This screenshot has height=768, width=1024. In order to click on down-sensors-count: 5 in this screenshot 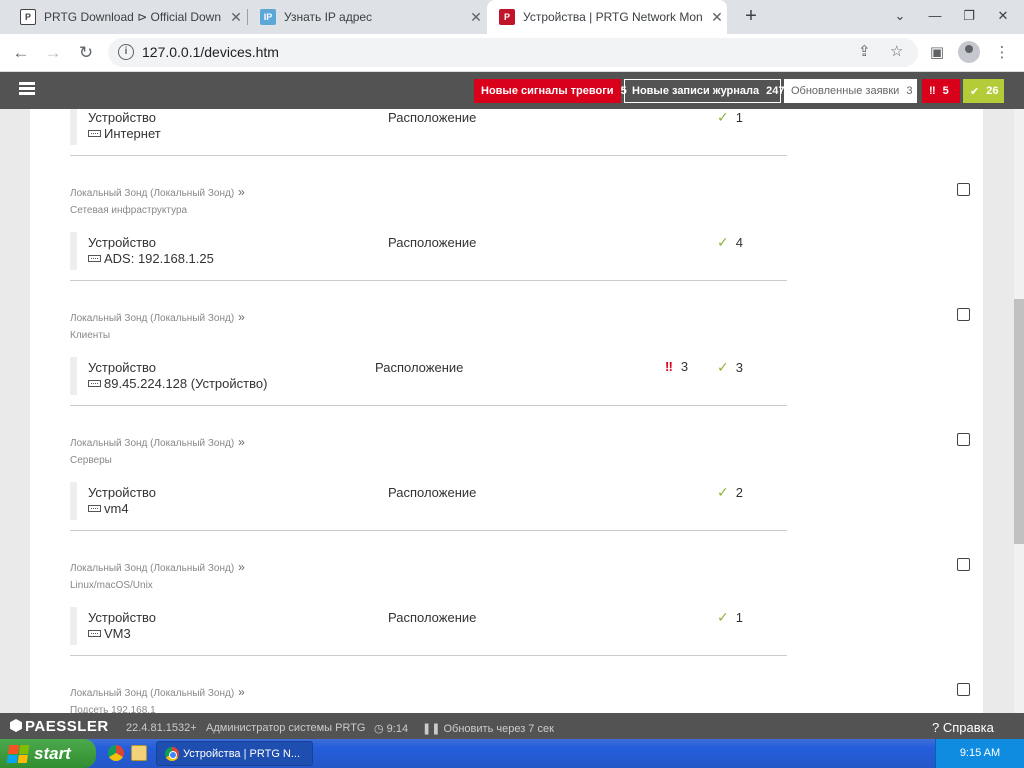, I will do `click(945, 91)`.